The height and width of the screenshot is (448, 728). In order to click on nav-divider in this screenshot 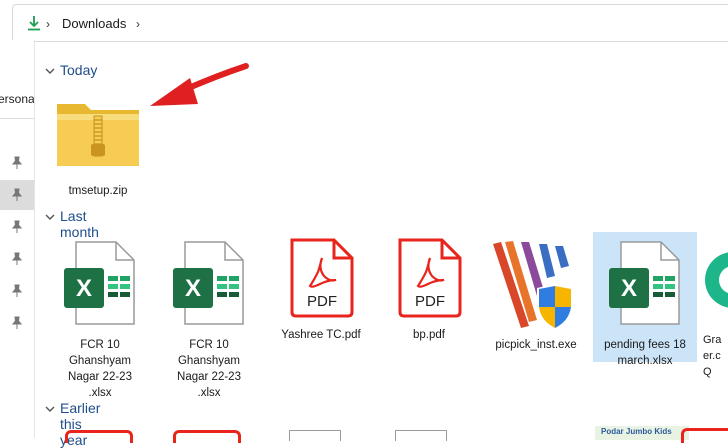, I will do `click(17, 118)`.